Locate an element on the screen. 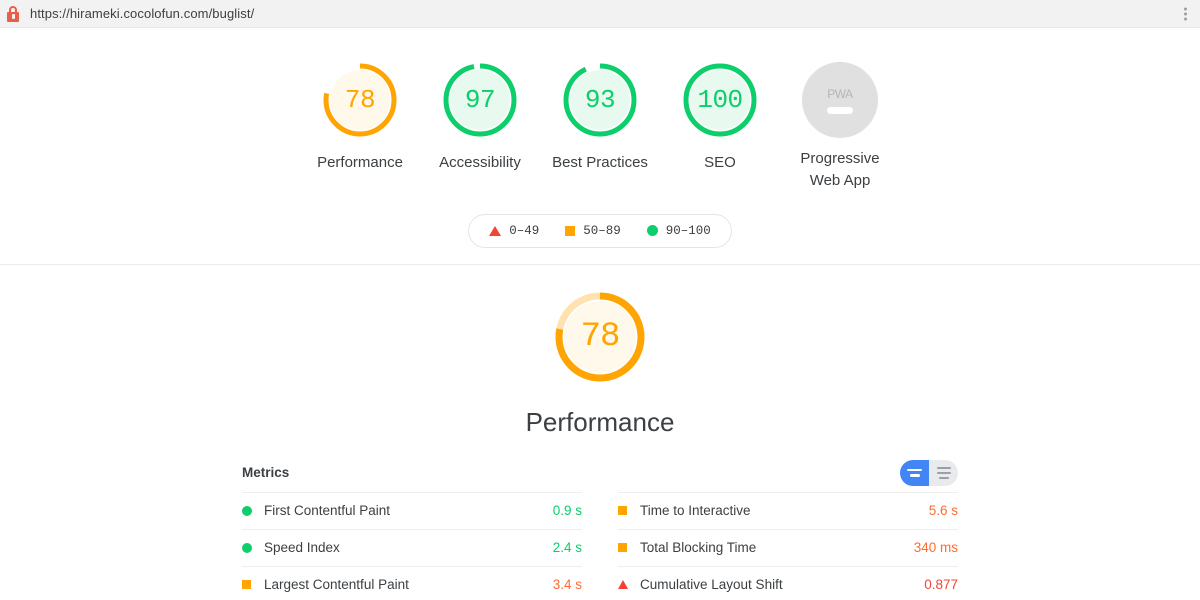  gauge-score-performance: 78 is located at coordinates (360, 100).